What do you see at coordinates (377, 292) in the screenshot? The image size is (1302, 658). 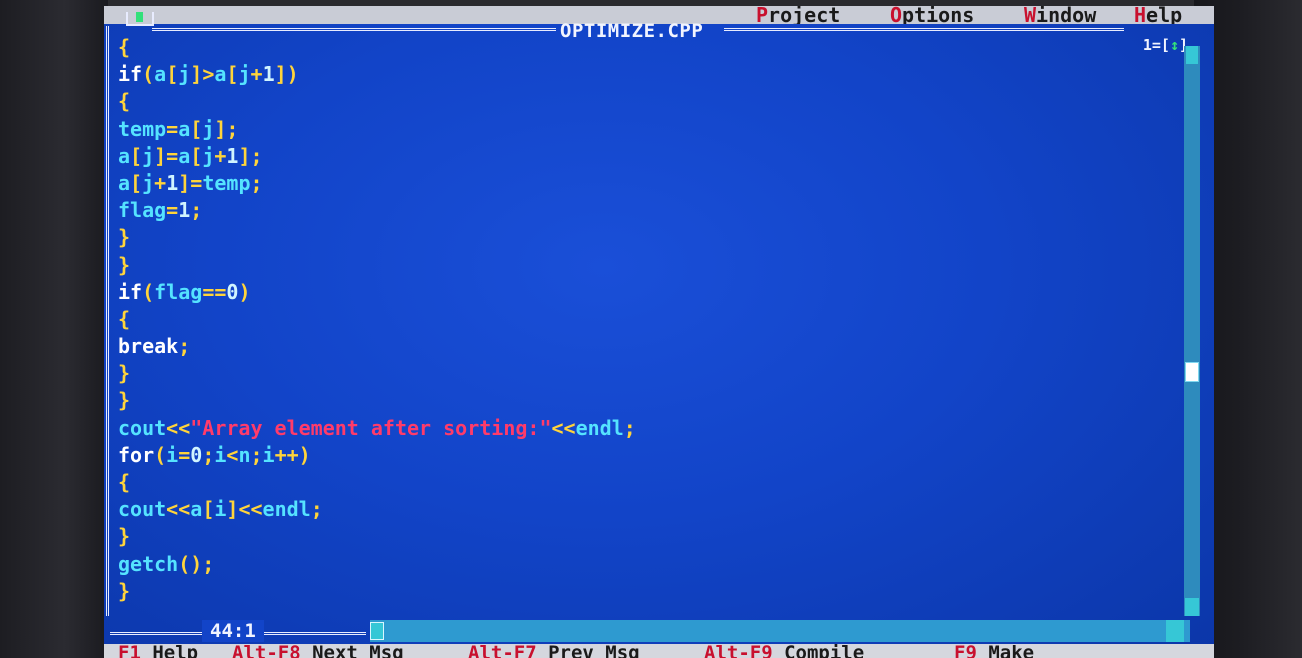 I see `code-line: if(flag==0)` at bounding box center [377, 292].